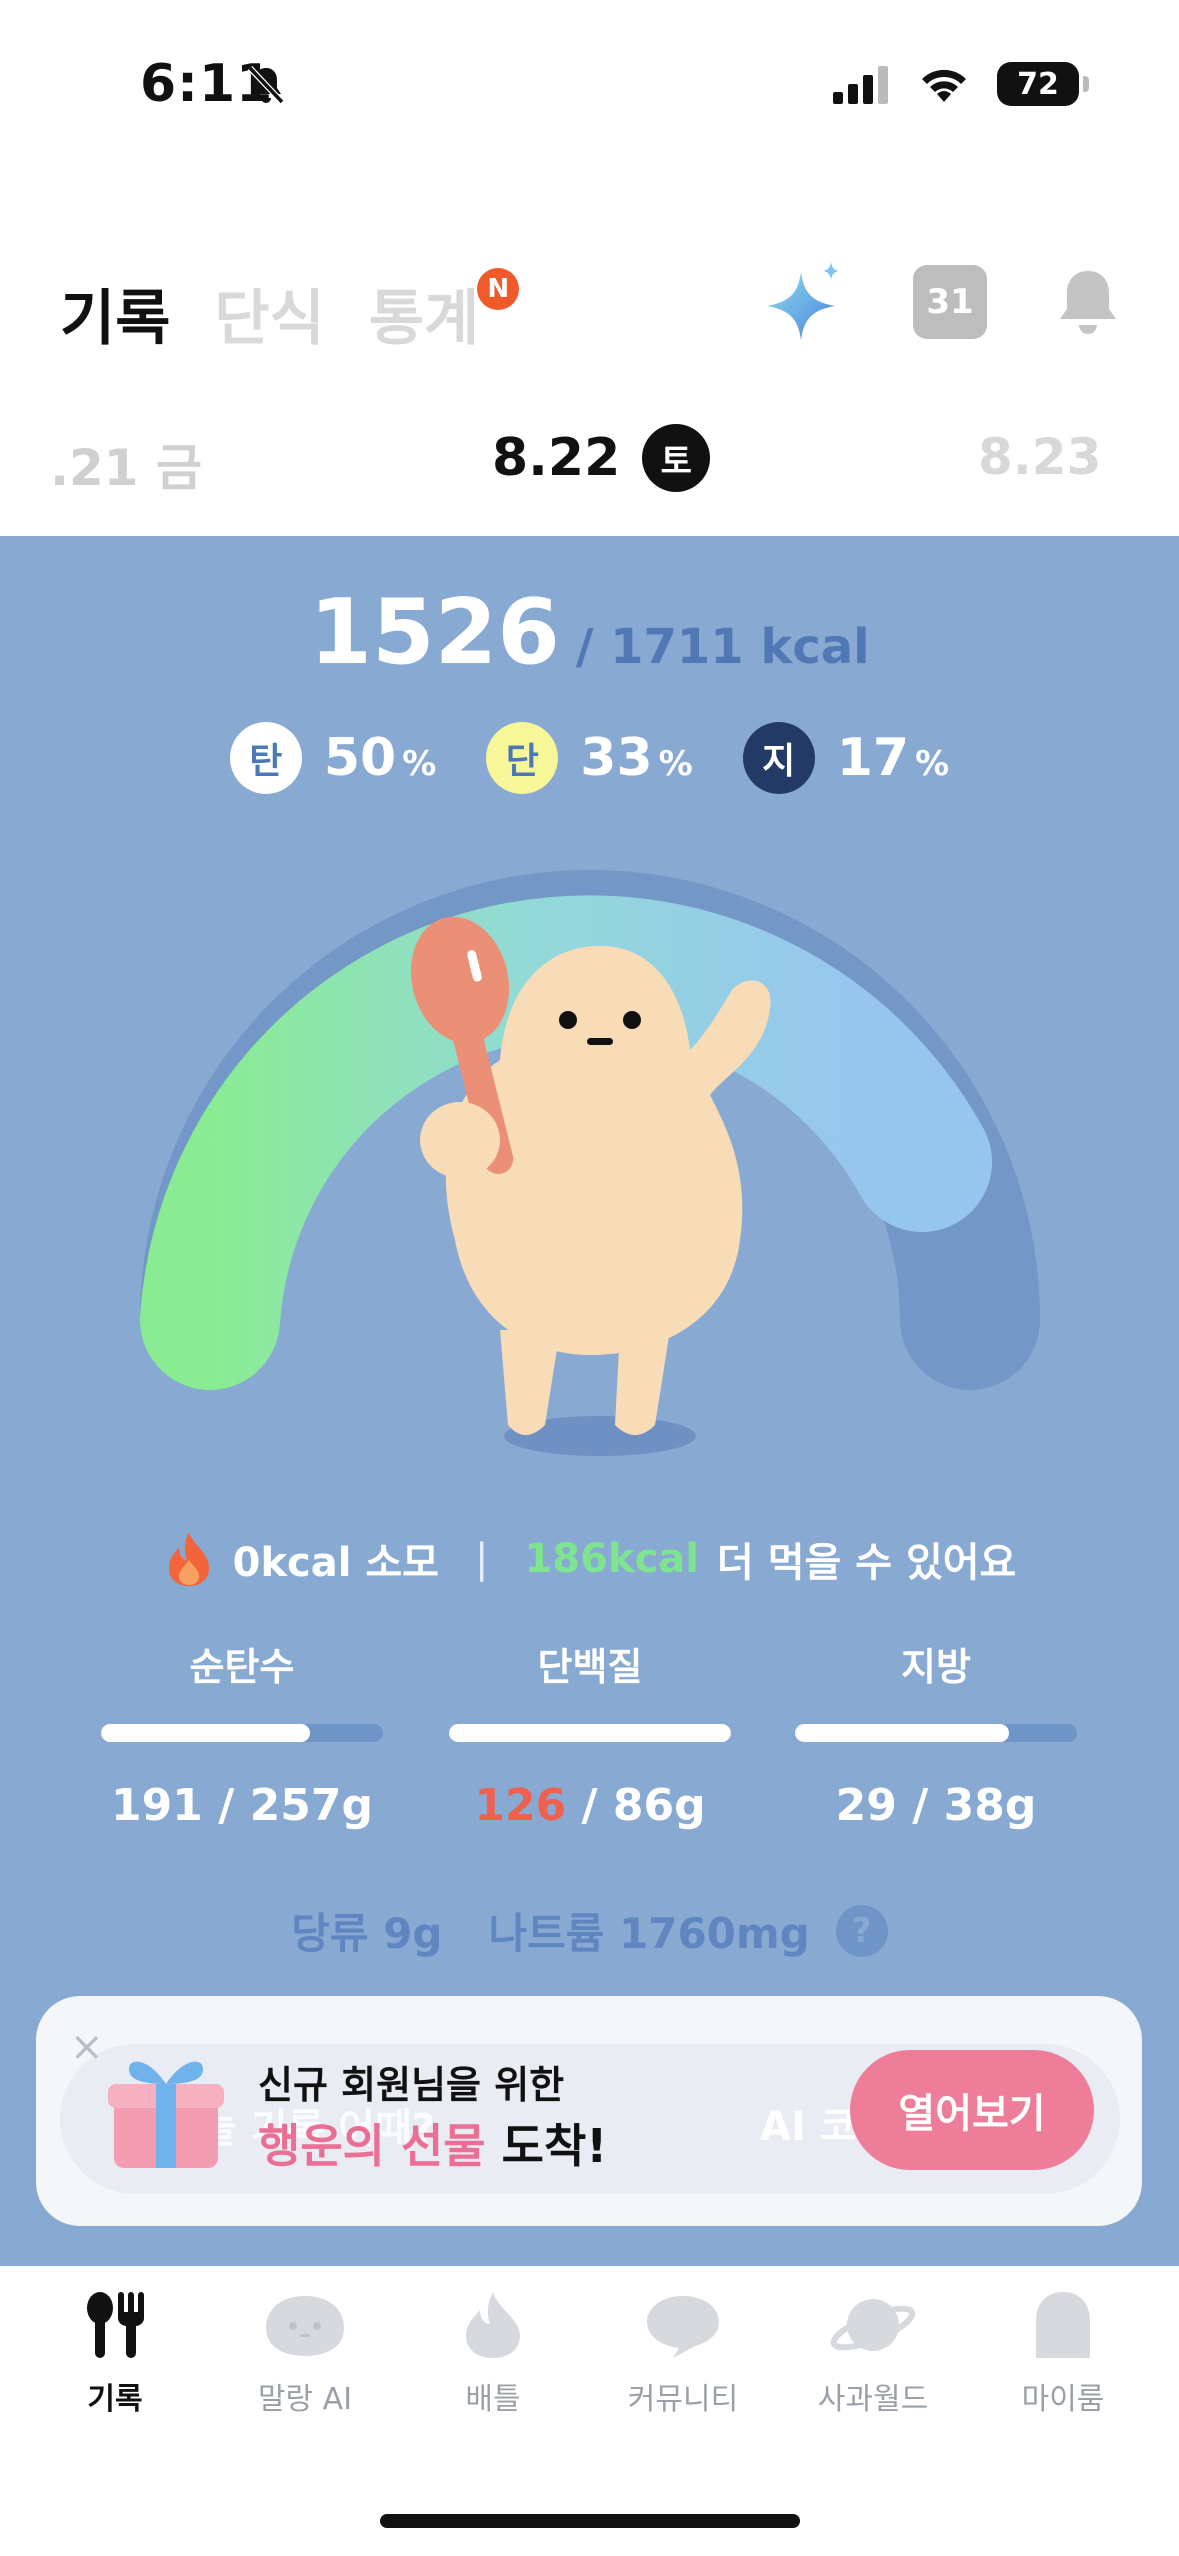  I want to click on macro-carb: 탄 50%, so click(332, 758).